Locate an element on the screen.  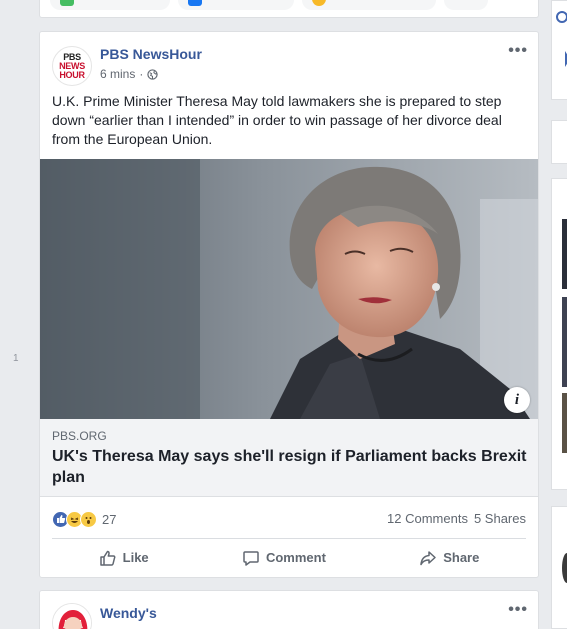
reaction-summary: 27 is located at coordinates (84, 519).